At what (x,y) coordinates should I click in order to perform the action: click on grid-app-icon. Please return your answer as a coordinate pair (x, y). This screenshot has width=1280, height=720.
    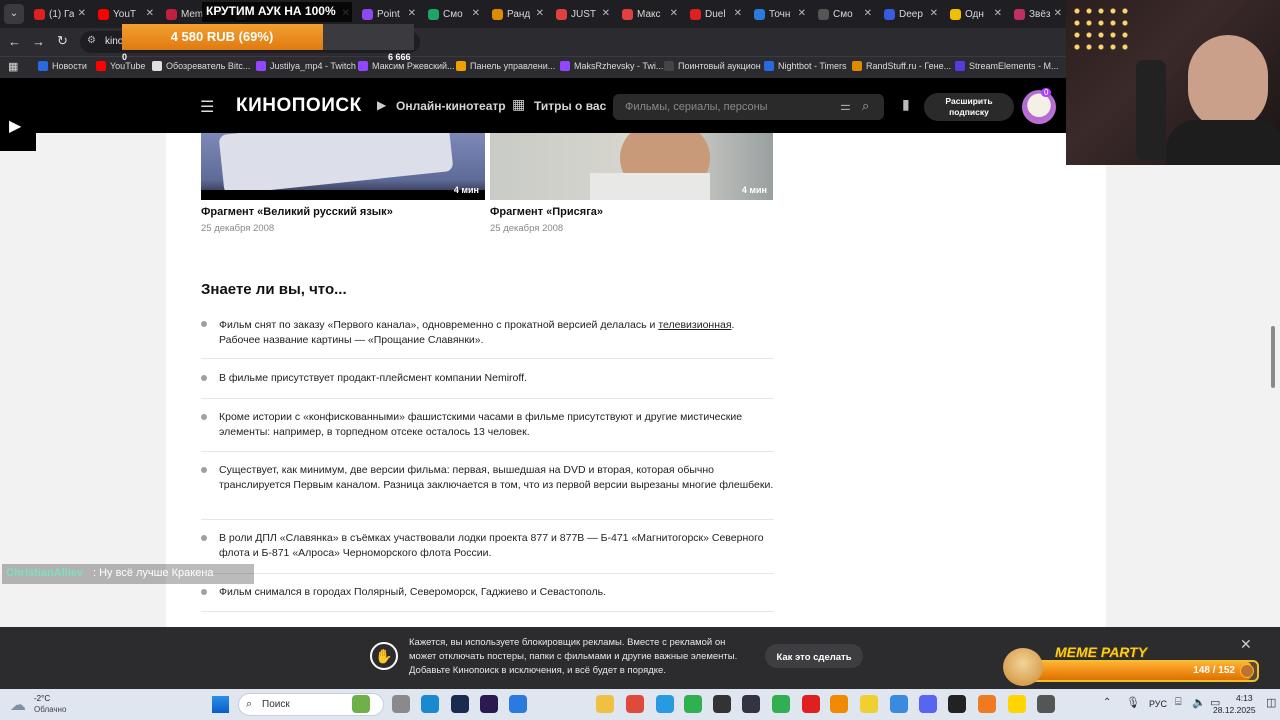
    Looking at the image, I should click on (899, 704).